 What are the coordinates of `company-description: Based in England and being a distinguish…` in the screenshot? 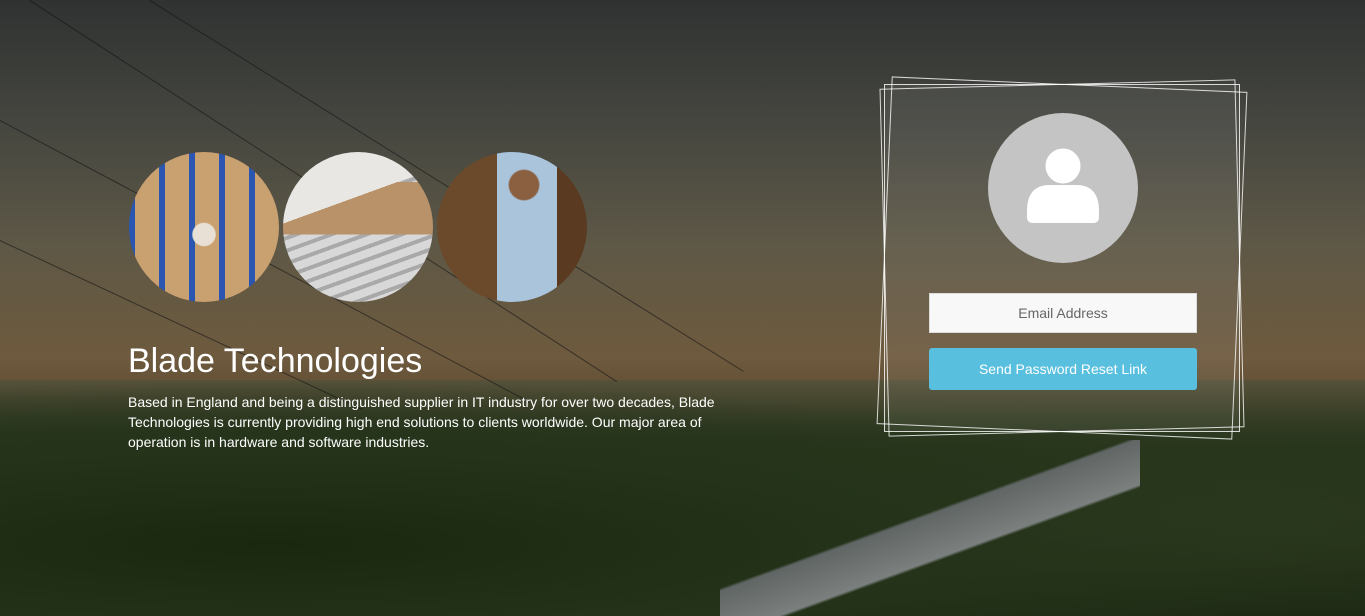 It's located at (421, 422).